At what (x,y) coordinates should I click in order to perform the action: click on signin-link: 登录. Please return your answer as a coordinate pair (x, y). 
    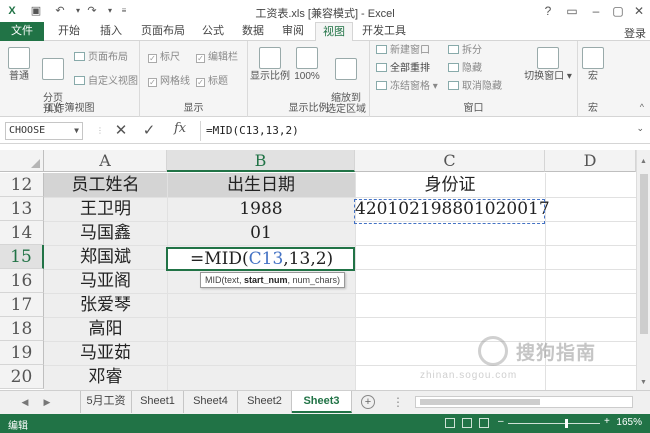
    Looking at the image, I should click on (635, 33).